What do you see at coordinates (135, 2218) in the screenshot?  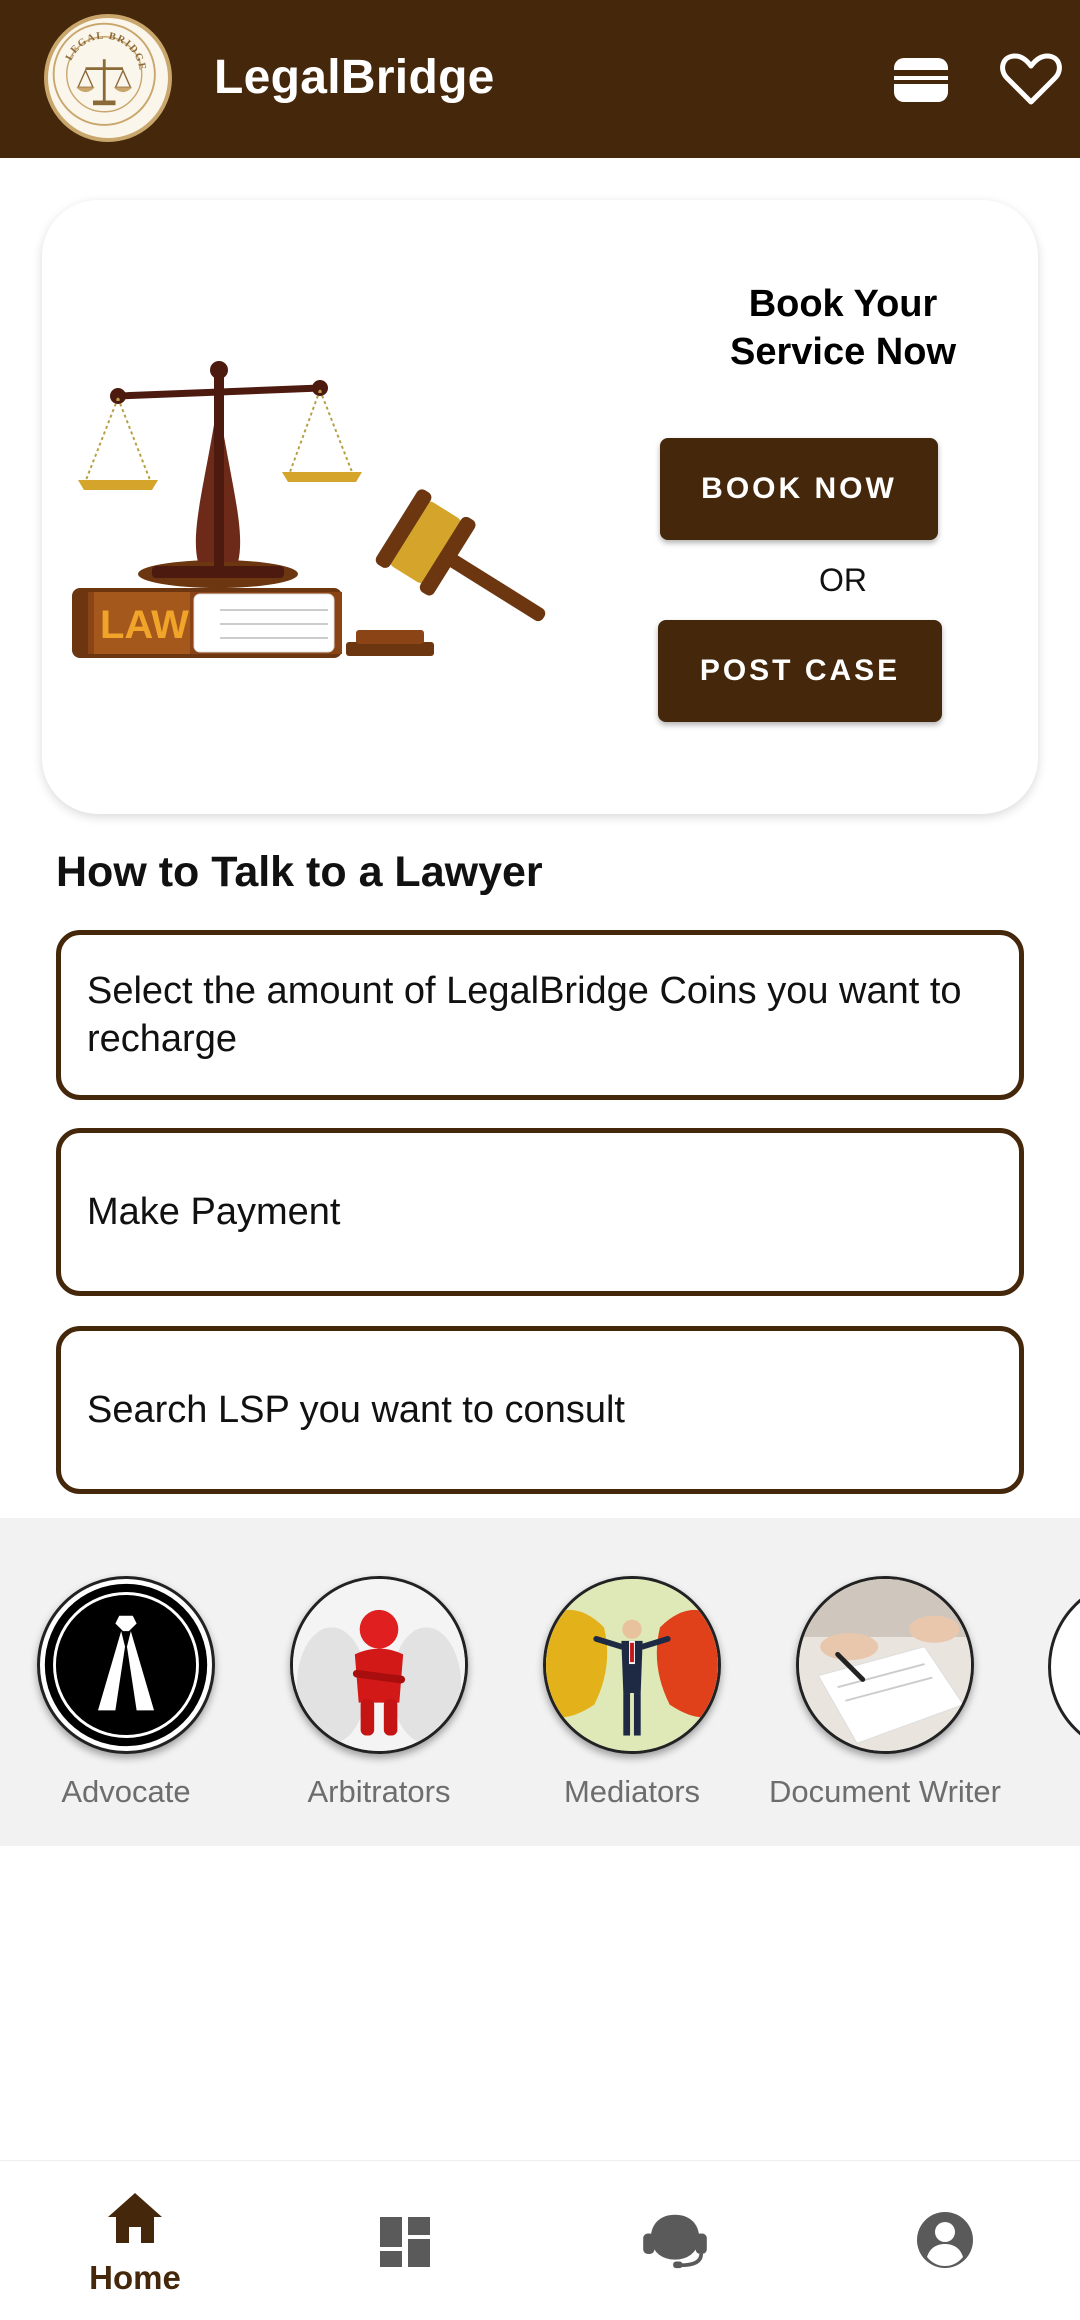 I see `home-icon` at bounding box center [135, 2218].